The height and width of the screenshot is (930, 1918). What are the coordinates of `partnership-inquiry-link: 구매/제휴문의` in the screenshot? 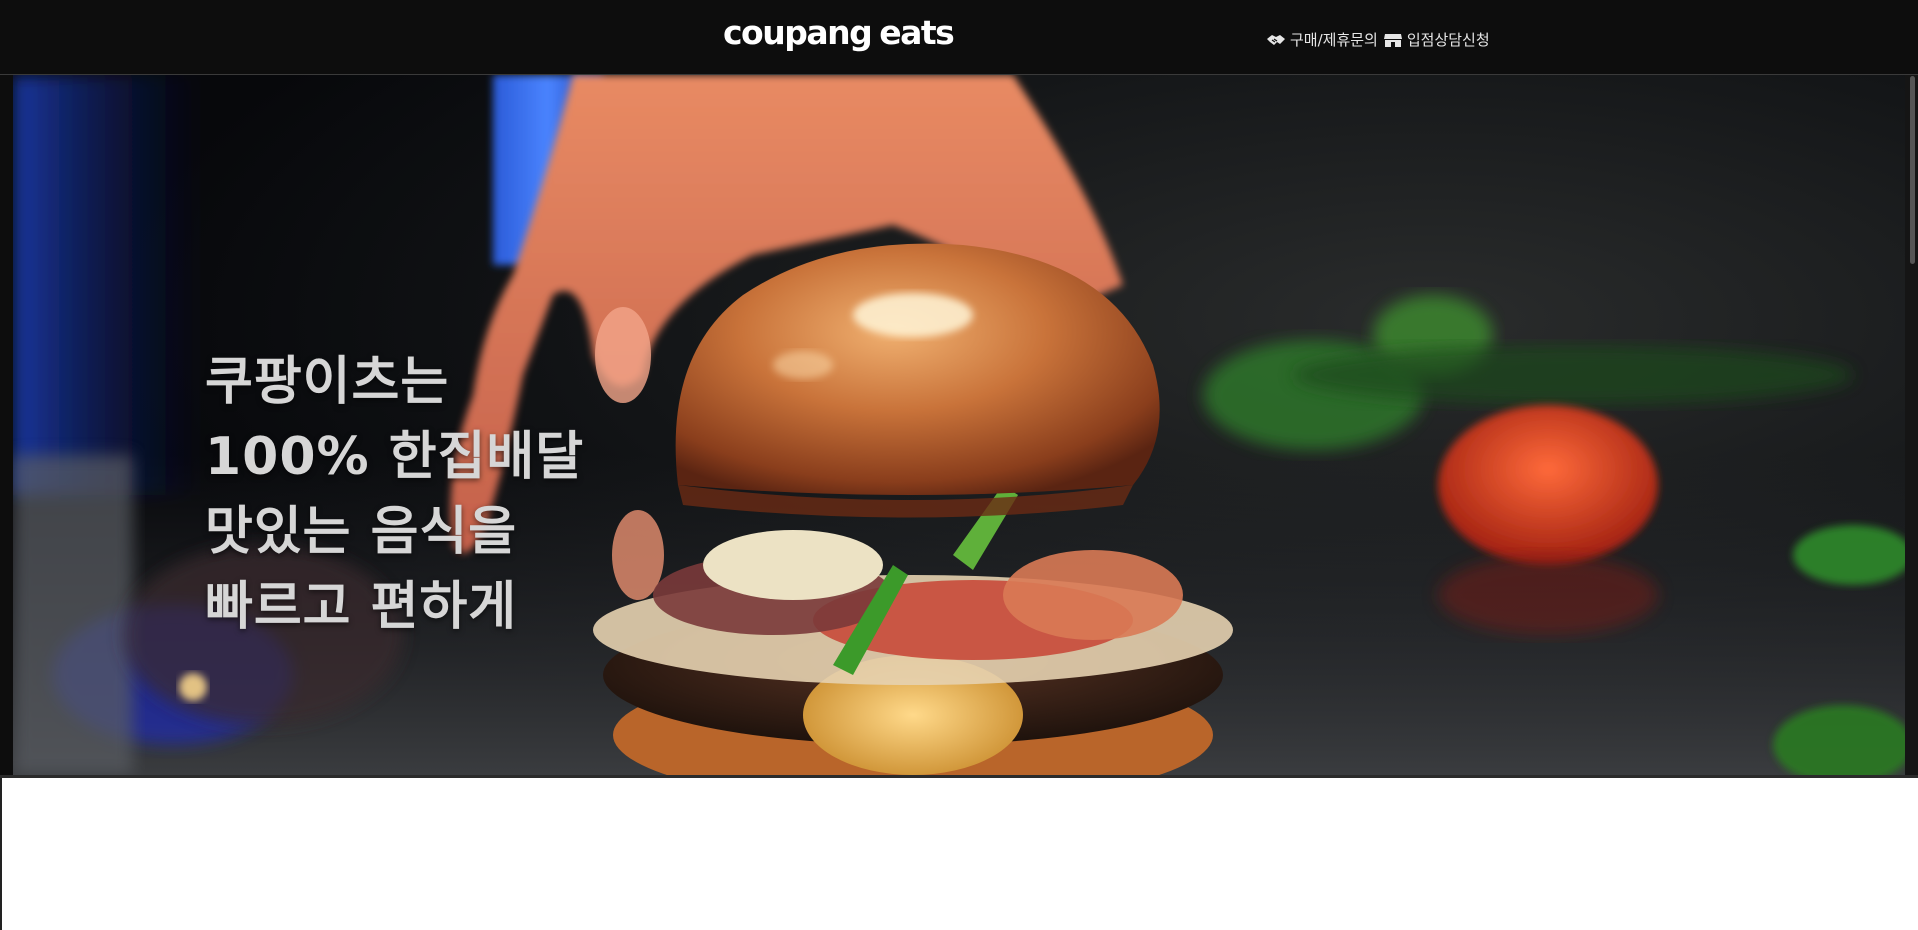 It's located at (1322, 40).